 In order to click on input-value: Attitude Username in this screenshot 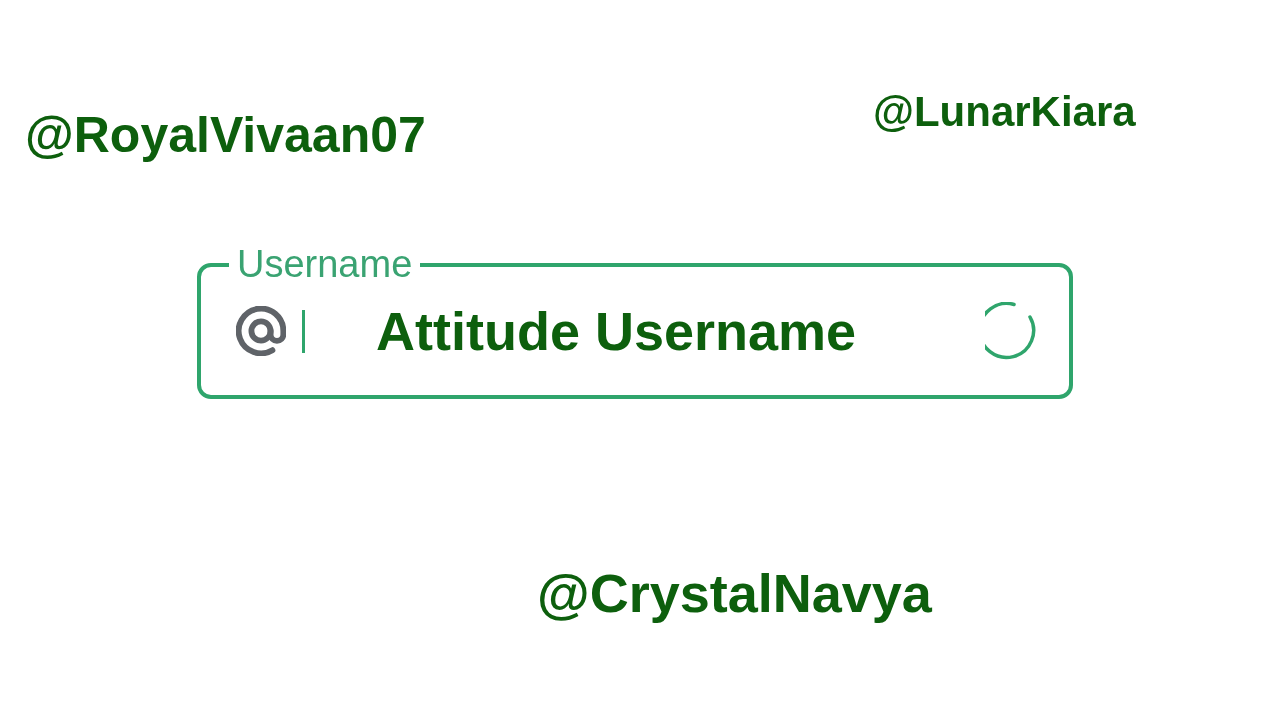, I will do `click(616, 331)`.